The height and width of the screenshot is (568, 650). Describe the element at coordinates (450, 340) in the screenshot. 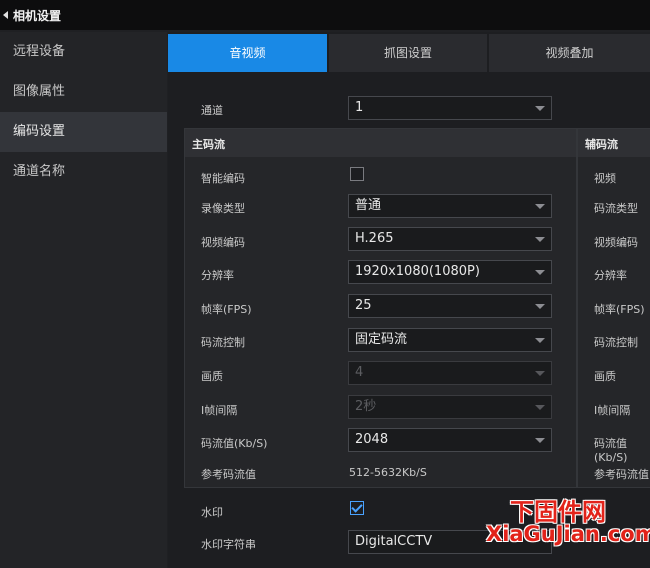

I see `bitrate-control-select: 固定码流` at that location.